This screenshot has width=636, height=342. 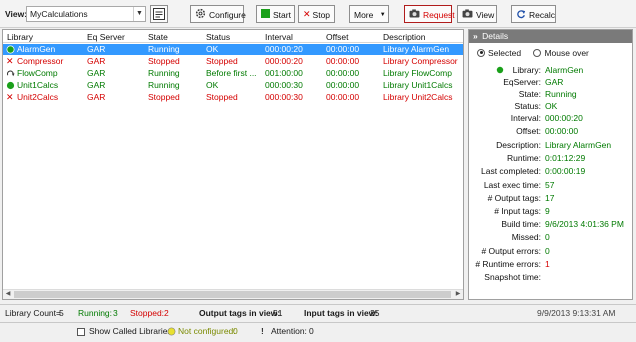 I want to click on details-mode-radios: Selected Mouse over, so click(x=538, y=52).